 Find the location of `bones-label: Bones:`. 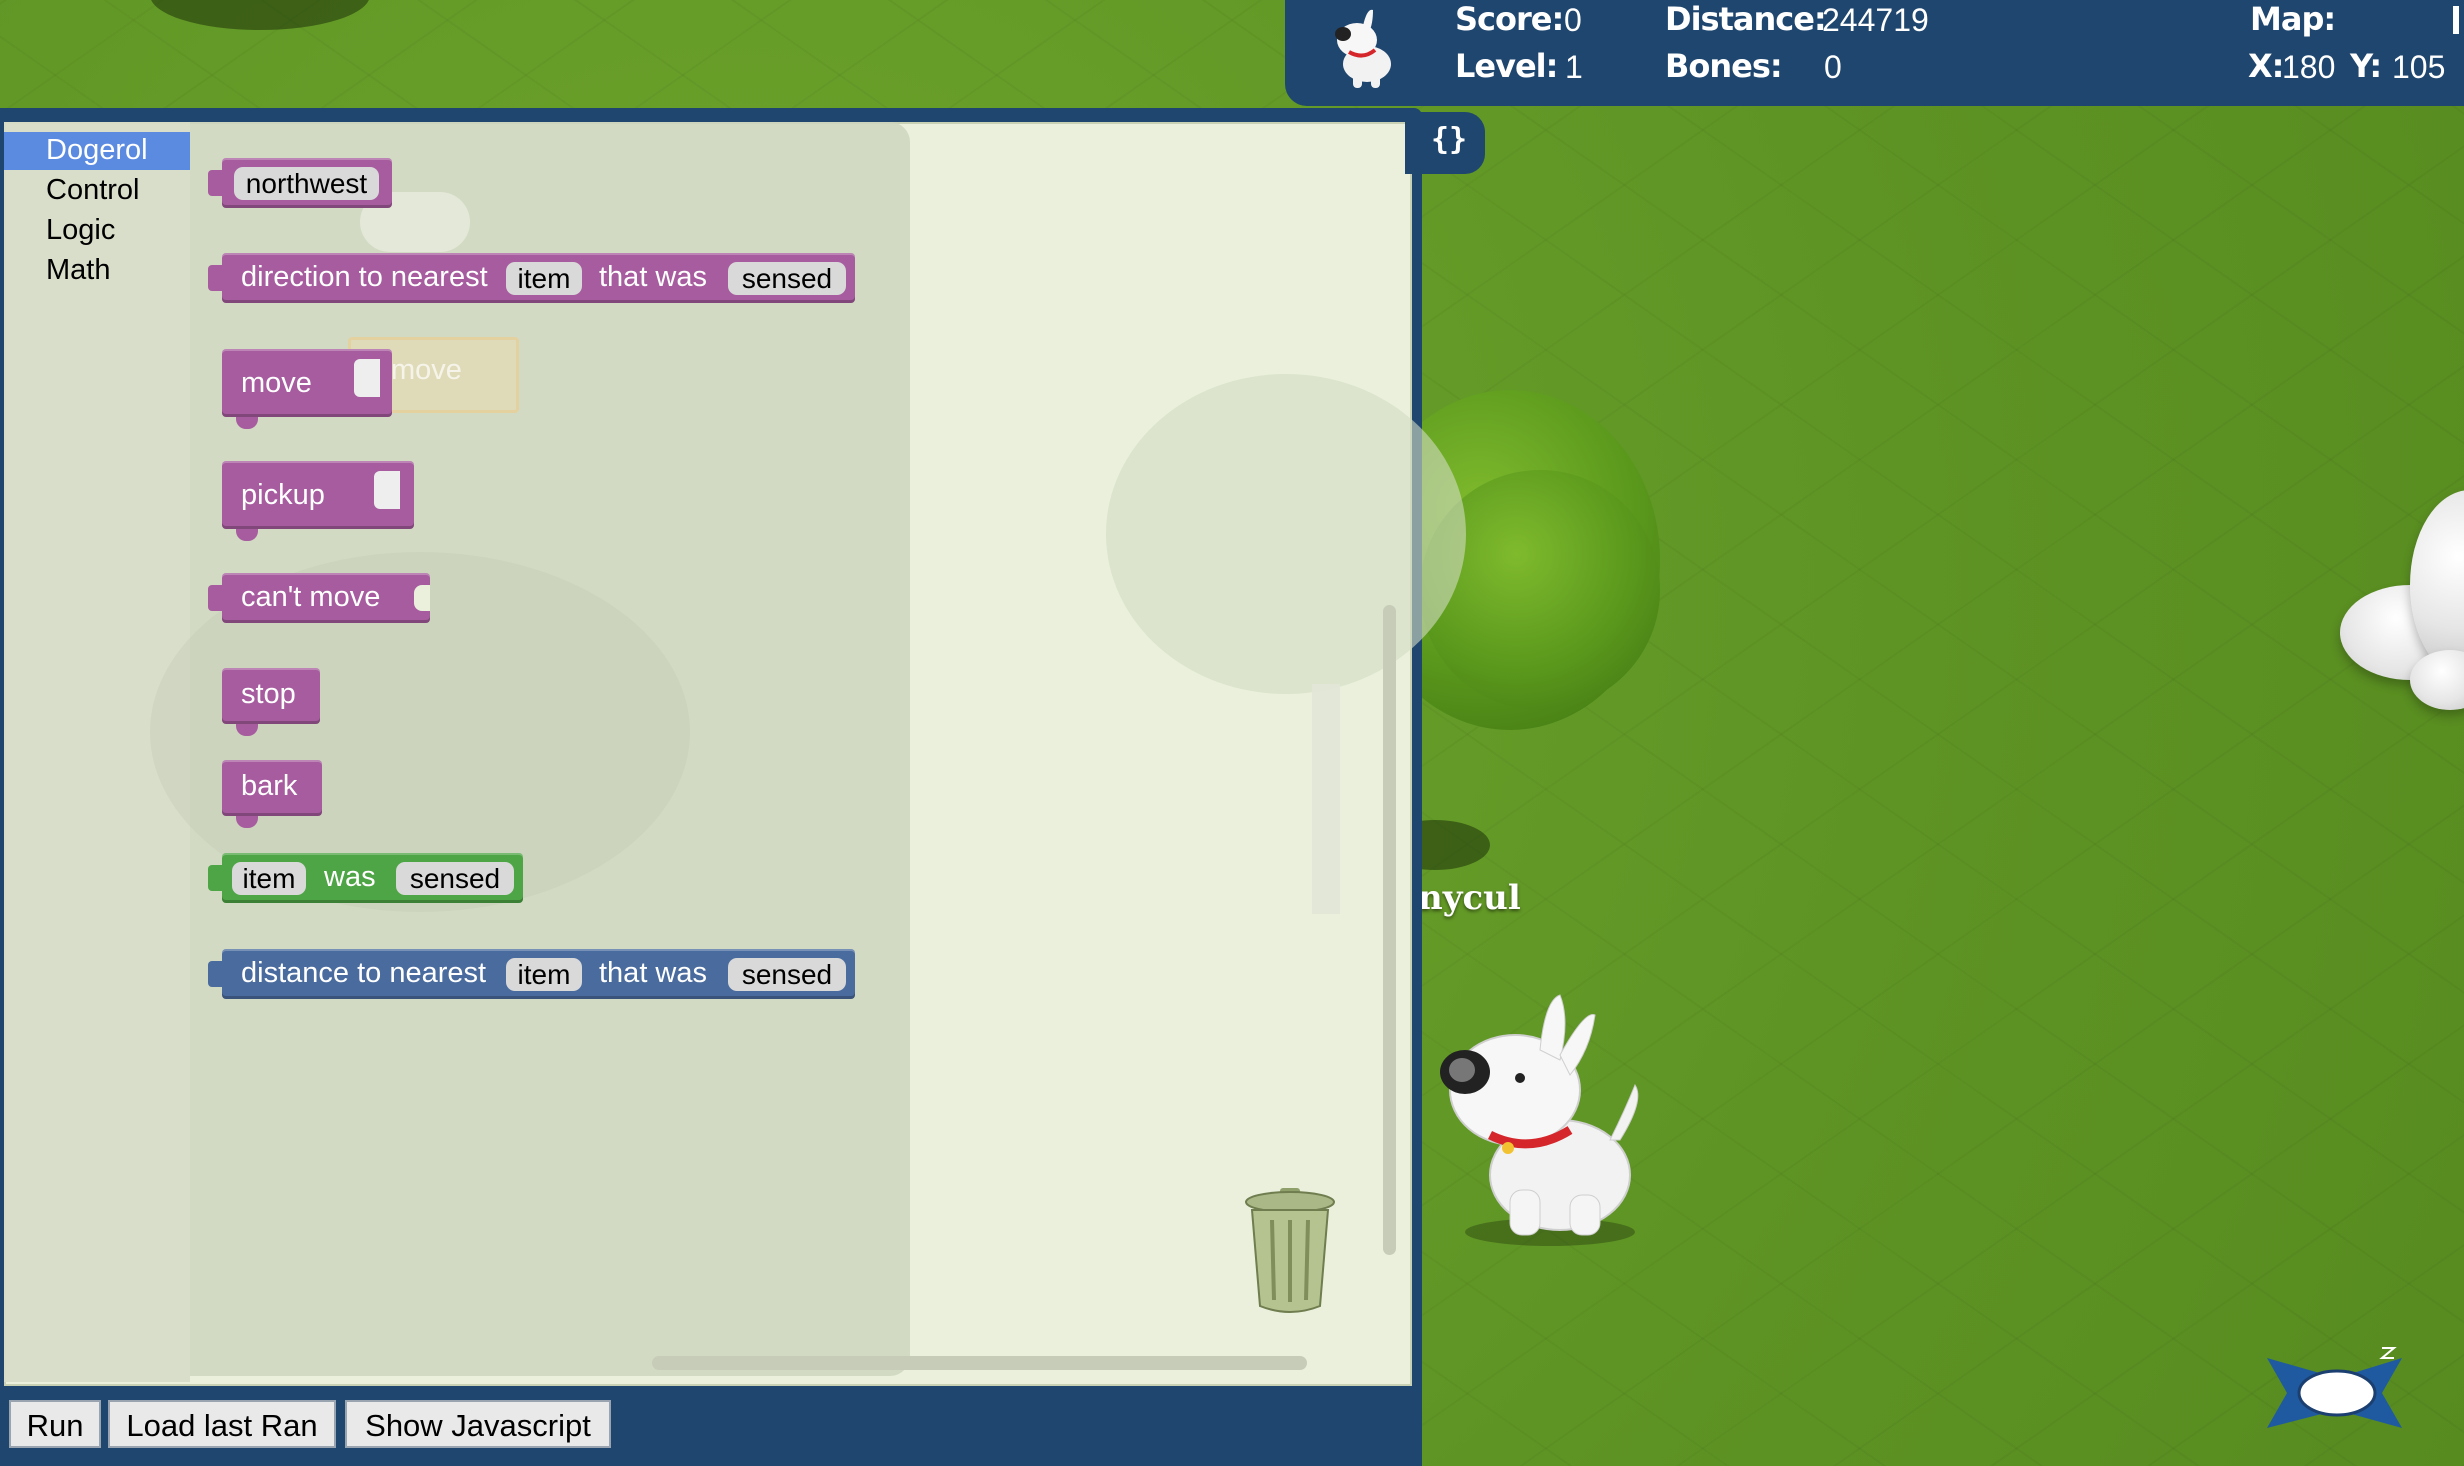

bones-label: Bones: is located at coordinates (1724, 66).